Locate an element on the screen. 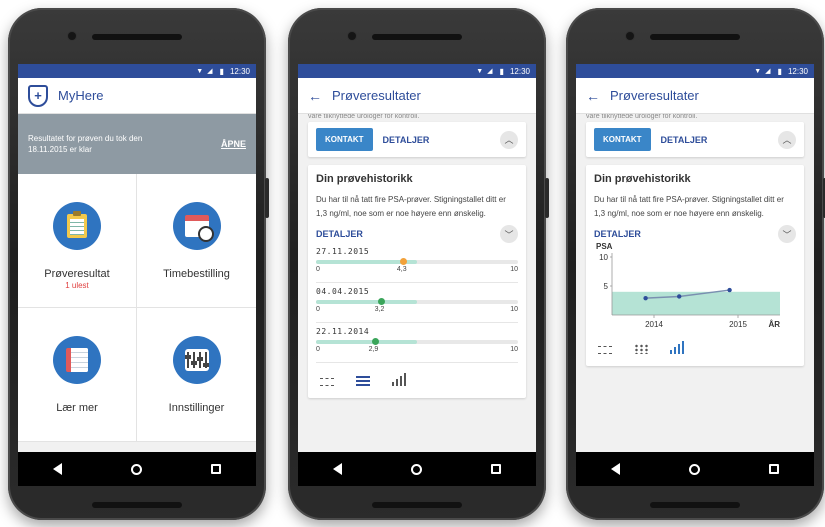 This screenshot has width=825, height=527. book-icon is located at coordinates (77, 360).